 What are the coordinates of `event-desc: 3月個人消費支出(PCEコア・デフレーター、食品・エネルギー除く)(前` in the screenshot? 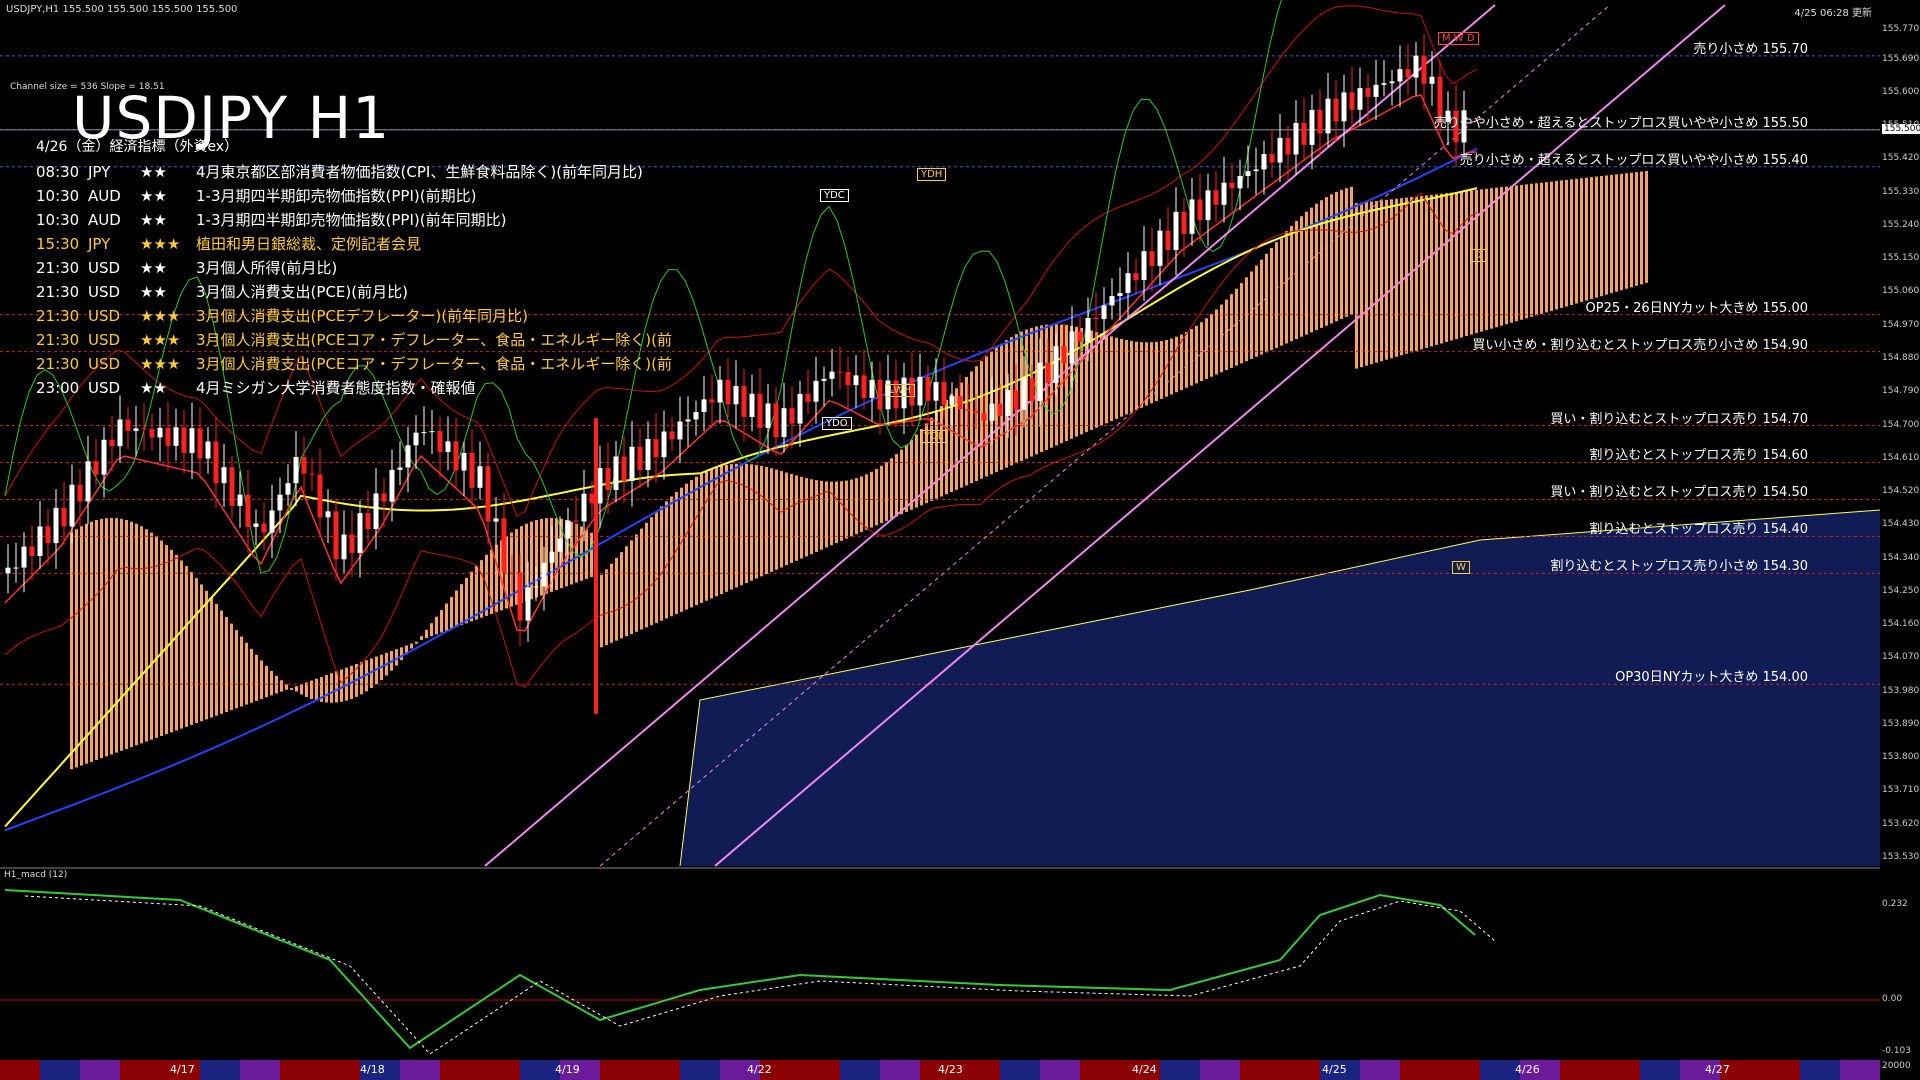 It's located at (434, 364).